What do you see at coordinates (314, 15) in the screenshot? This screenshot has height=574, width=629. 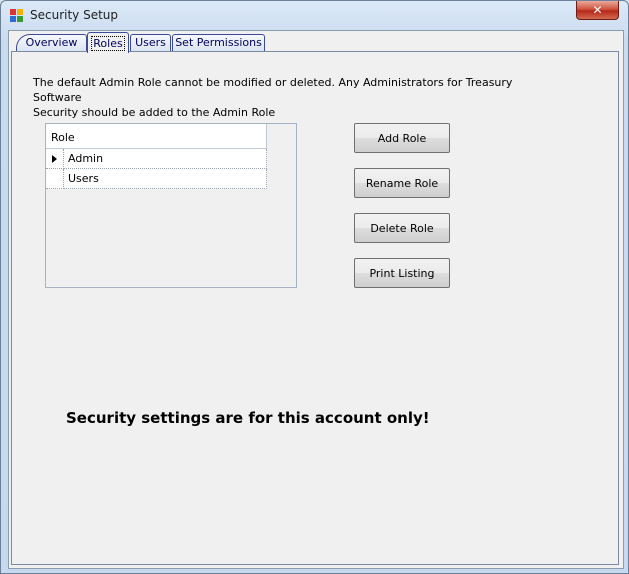 I see `title-bar: Security Setup ✕` at bounding box center [314, 15].